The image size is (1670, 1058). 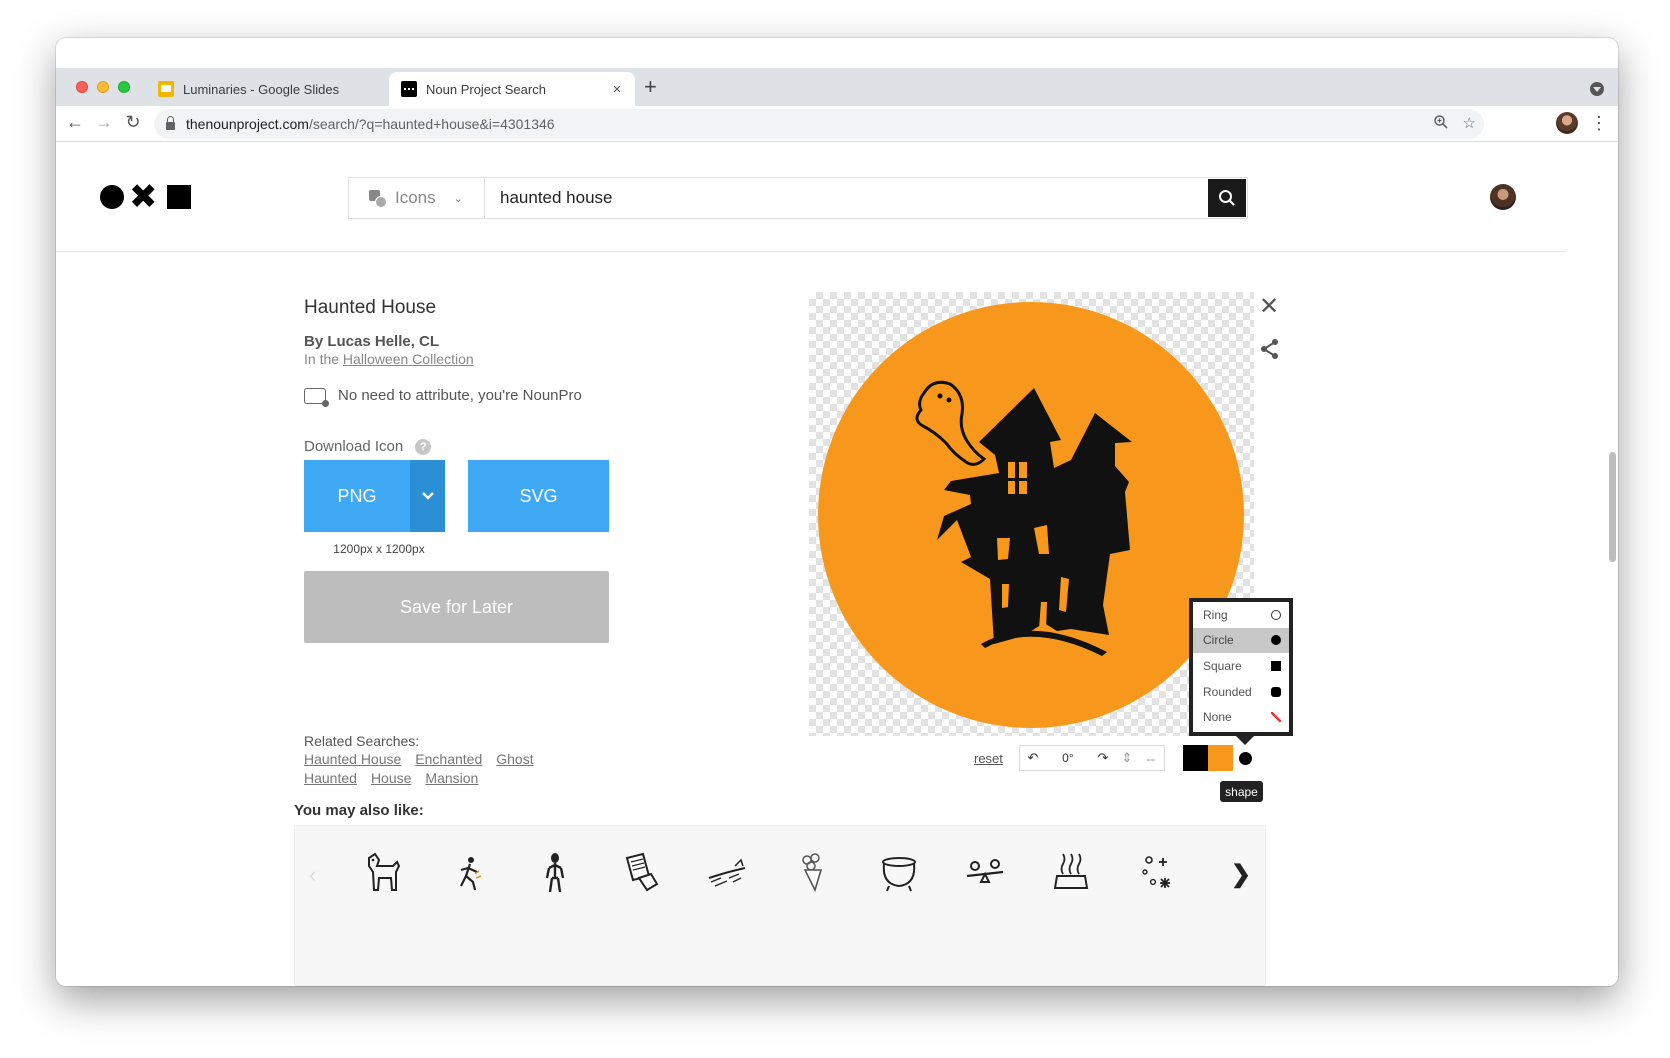 I want to click on download-heading: Download Icon ?, so click(x=368, y=446).